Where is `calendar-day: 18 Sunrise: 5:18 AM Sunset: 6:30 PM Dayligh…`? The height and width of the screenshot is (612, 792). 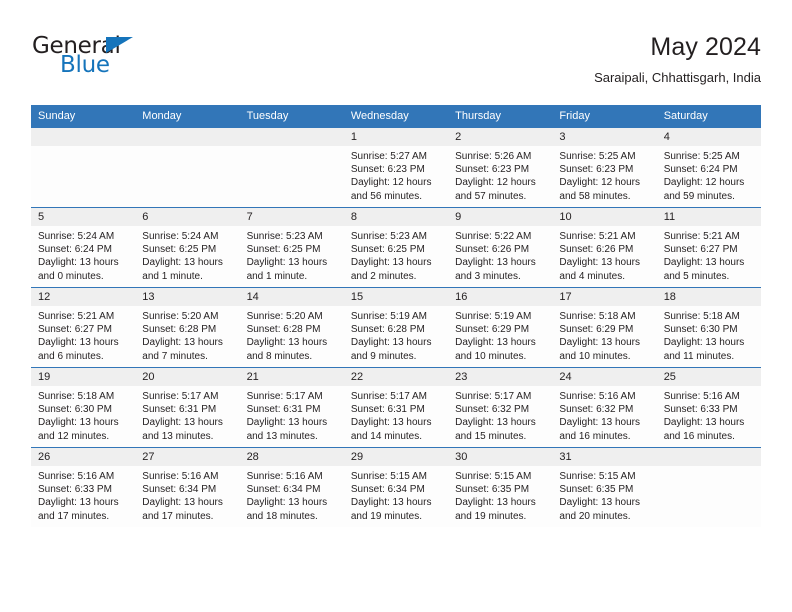
calendar-day: 18 Sunrise: 5:18 AM Sunset: 6:30 PM Dayligh… is located at coordinates (708, 327).